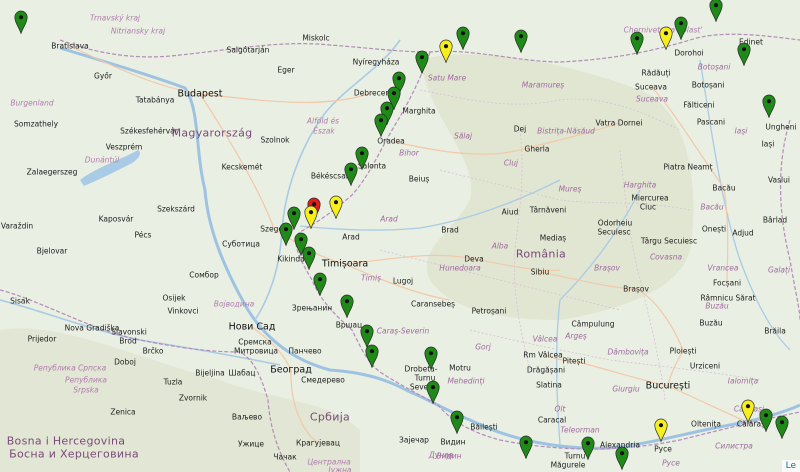 This screenshot has height=472, width=800. Describe the element at coordinates (441, 455) in the screenshot. I see `map-label: Дунав` at that location.